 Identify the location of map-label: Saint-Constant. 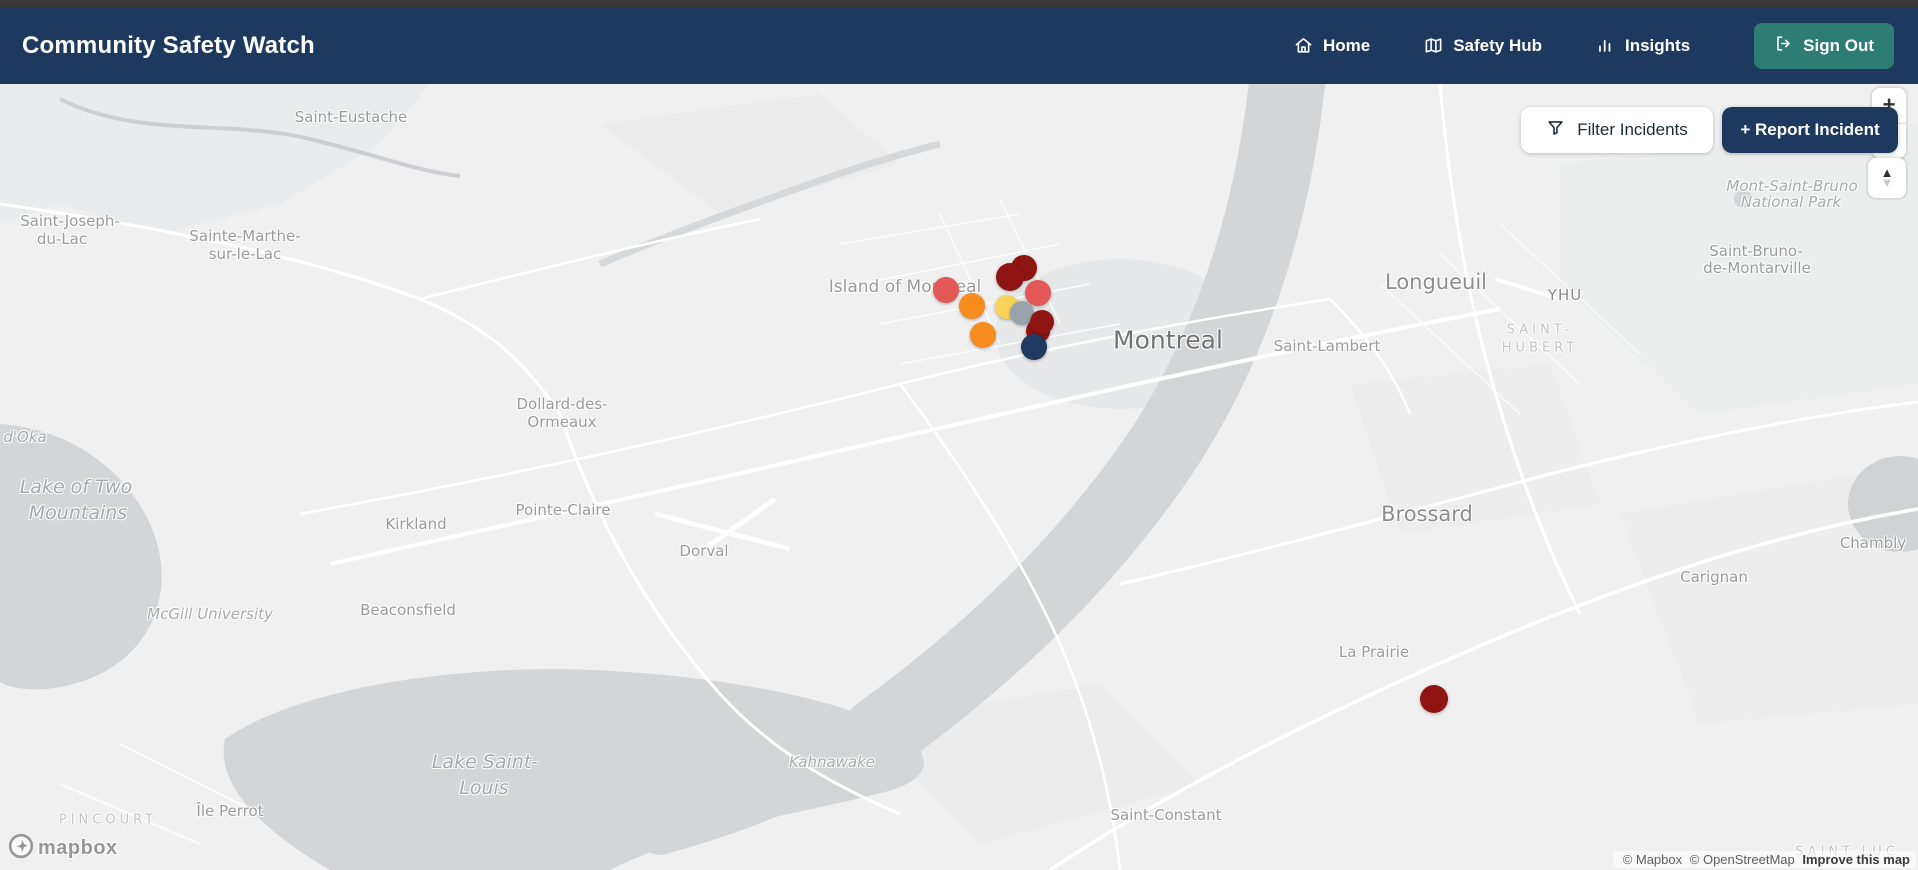
(1166, 815).